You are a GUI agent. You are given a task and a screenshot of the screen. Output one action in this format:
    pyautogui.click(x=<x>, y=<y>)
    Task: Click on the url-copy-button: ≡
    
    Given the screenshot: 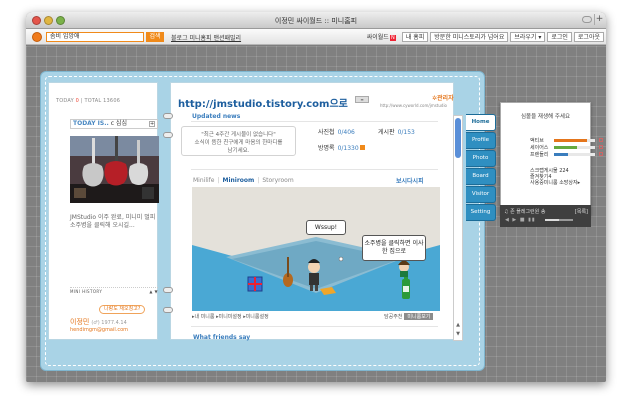 What is the action you would take?
    pyautogui.click(x=362, y=99)
    